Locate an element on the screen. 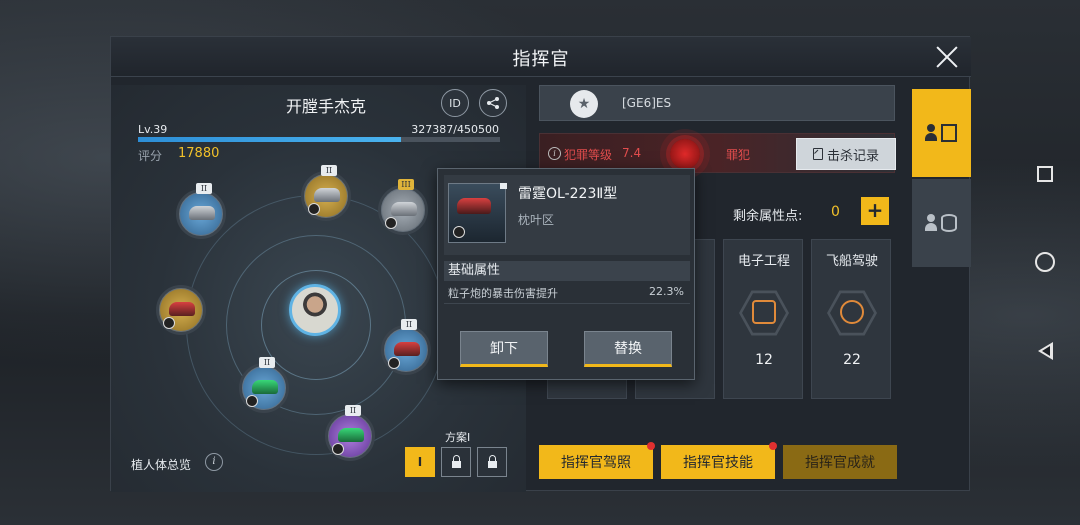 The height and width of the screenshot is (525, 1080). profile-coins-icon is located at coordinates (940, 223).